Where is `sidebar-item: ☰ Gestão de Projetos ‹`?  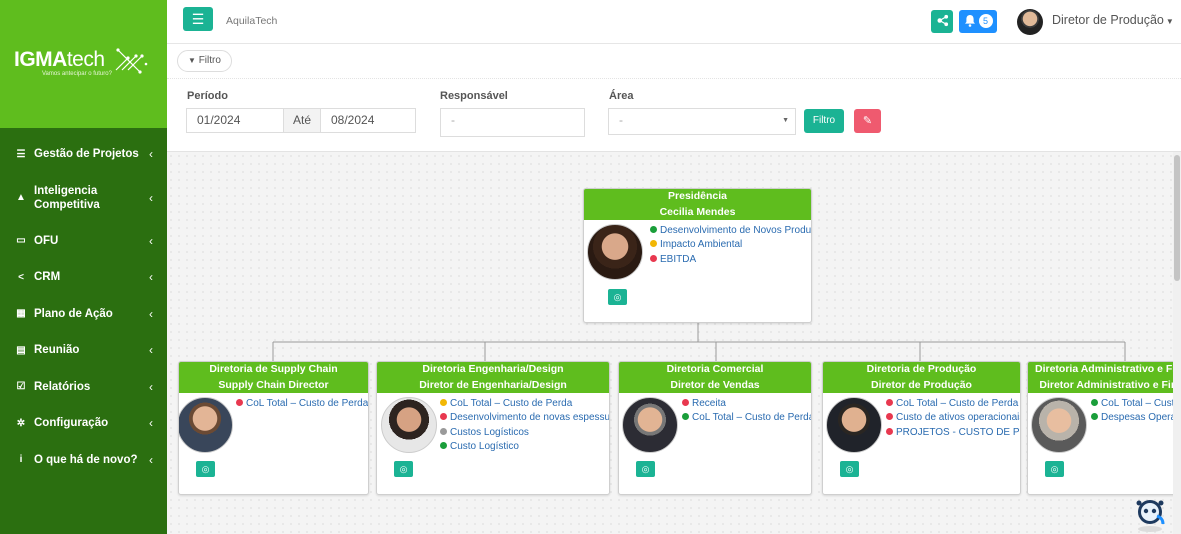
sidebar-item: ☰ Gestão de Projetos ‹ is located at coordinates (83, 154).